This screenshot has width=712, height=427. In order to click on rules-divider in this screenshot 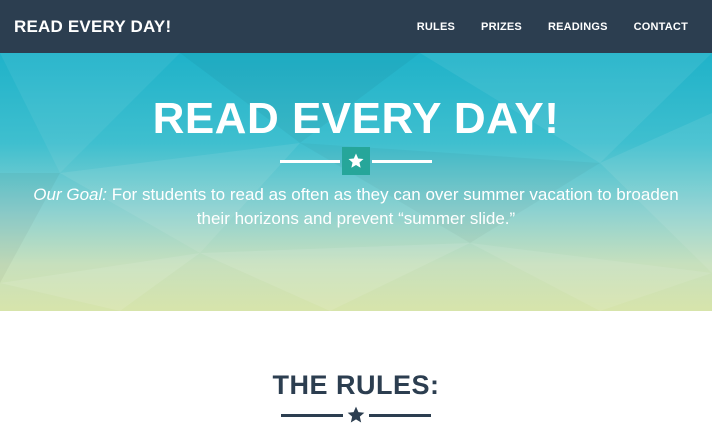, I will do `click(356, 415)`.